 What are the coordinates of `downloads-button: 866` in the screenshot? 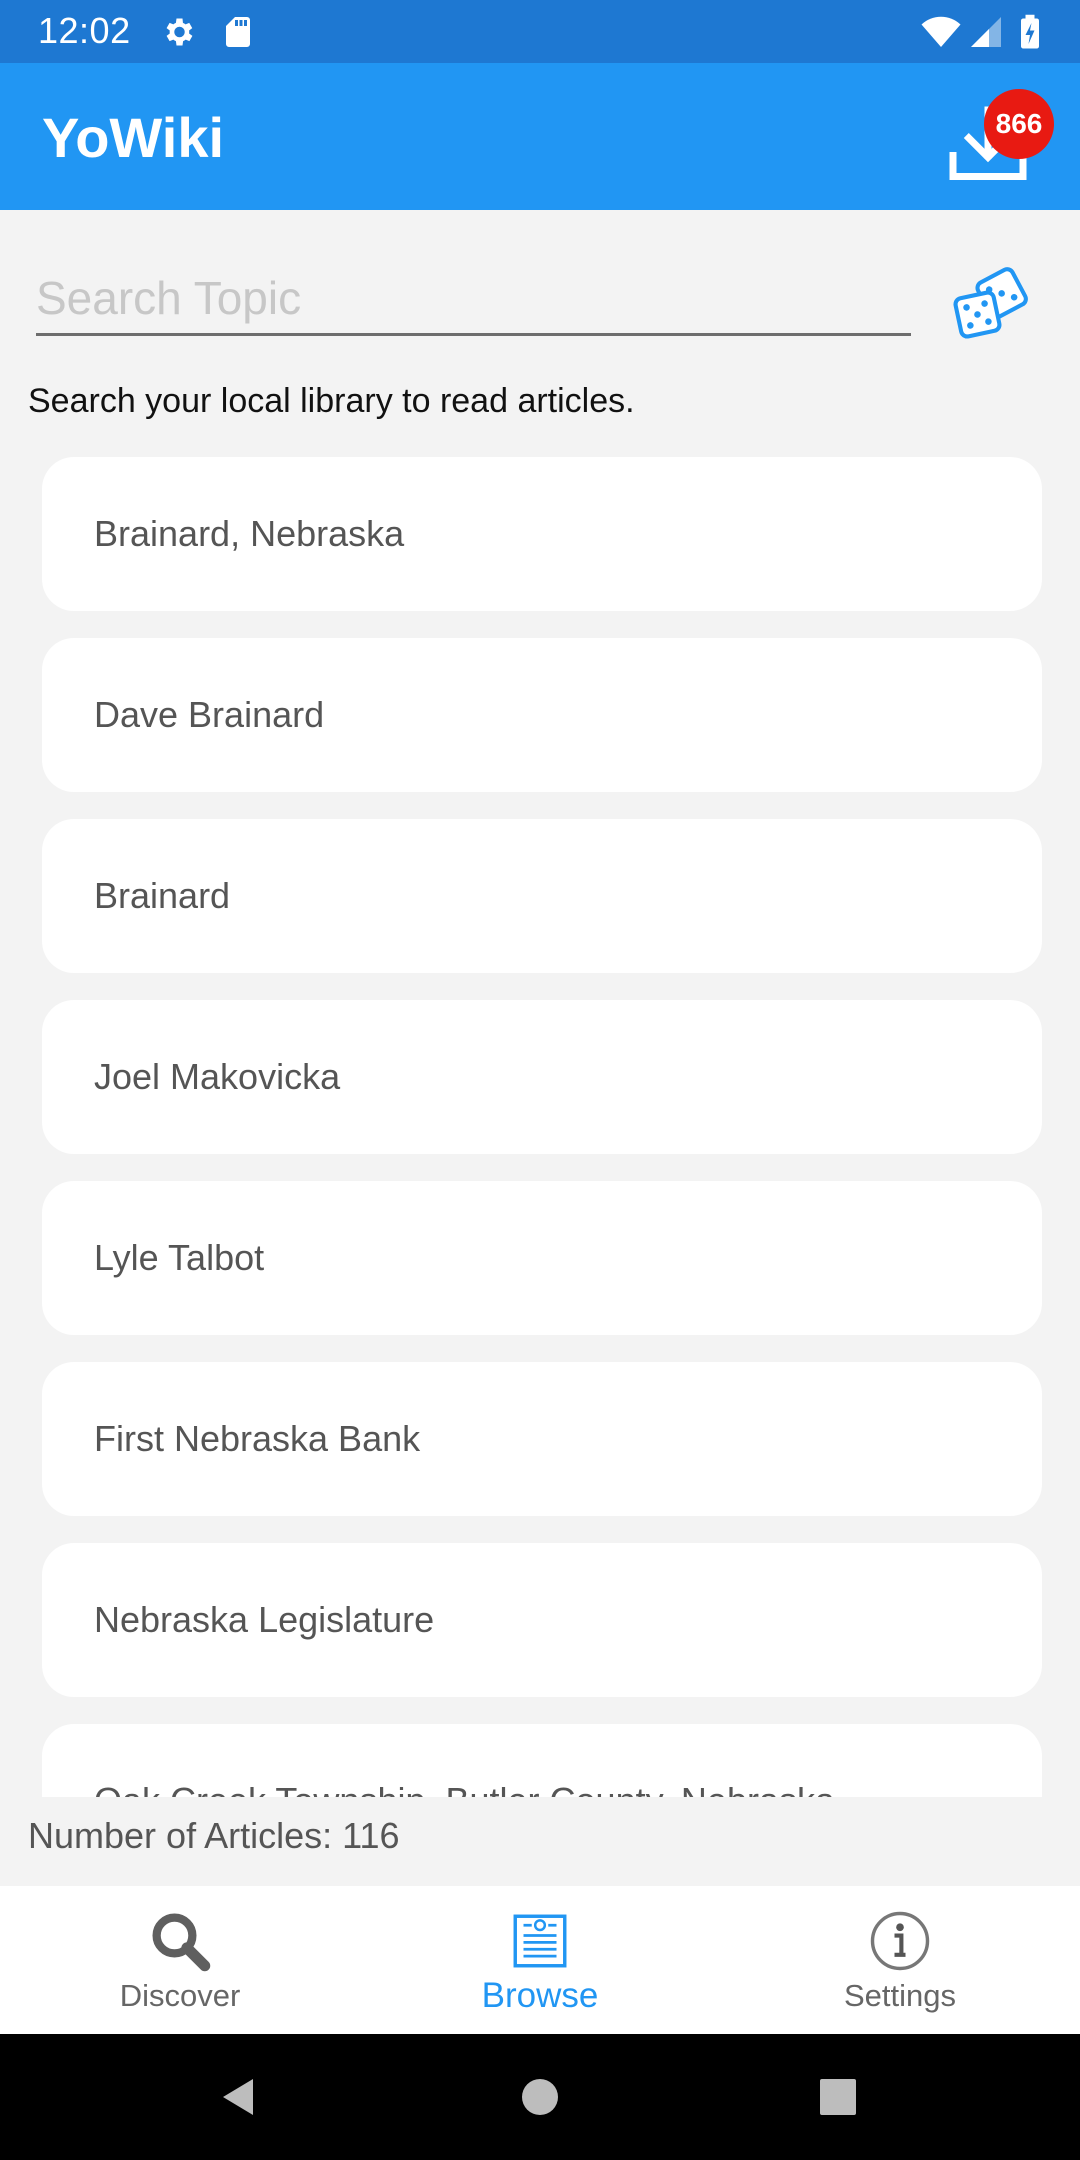 It's located at (997, 140).